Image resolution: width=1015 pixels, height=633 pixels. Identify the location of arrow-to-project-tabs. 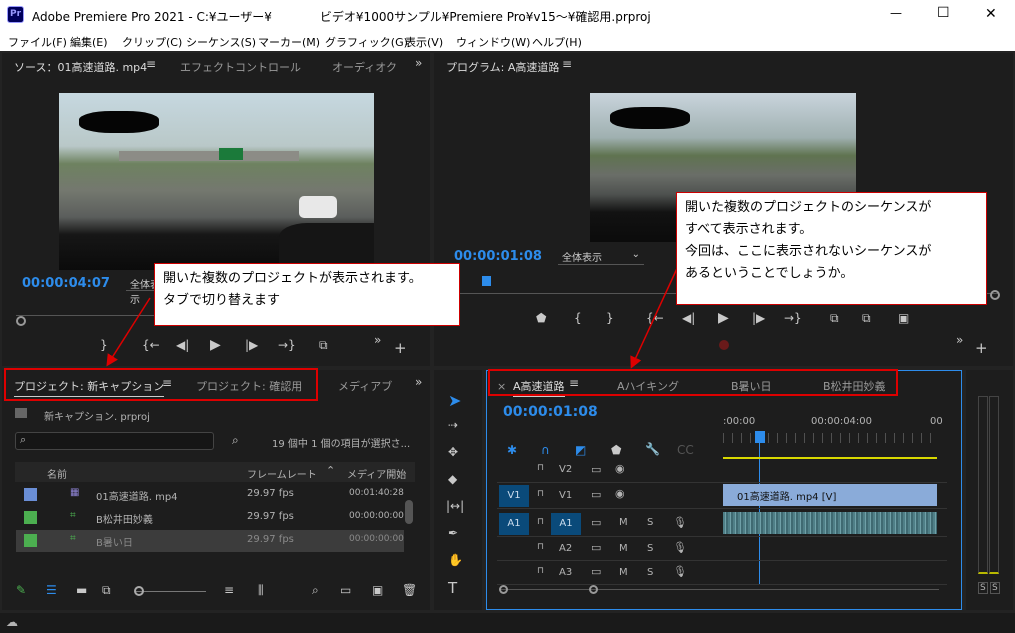
(128, 332).